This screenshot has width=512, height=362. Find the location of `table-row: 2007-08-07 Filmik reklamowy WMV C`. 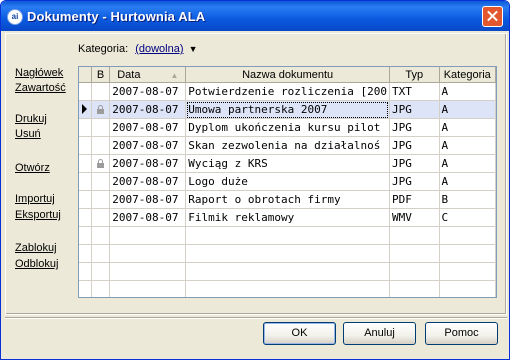

table-row: 2007-08-07 Filmik reklamowy WMV C is located at coordinates (287, 217).